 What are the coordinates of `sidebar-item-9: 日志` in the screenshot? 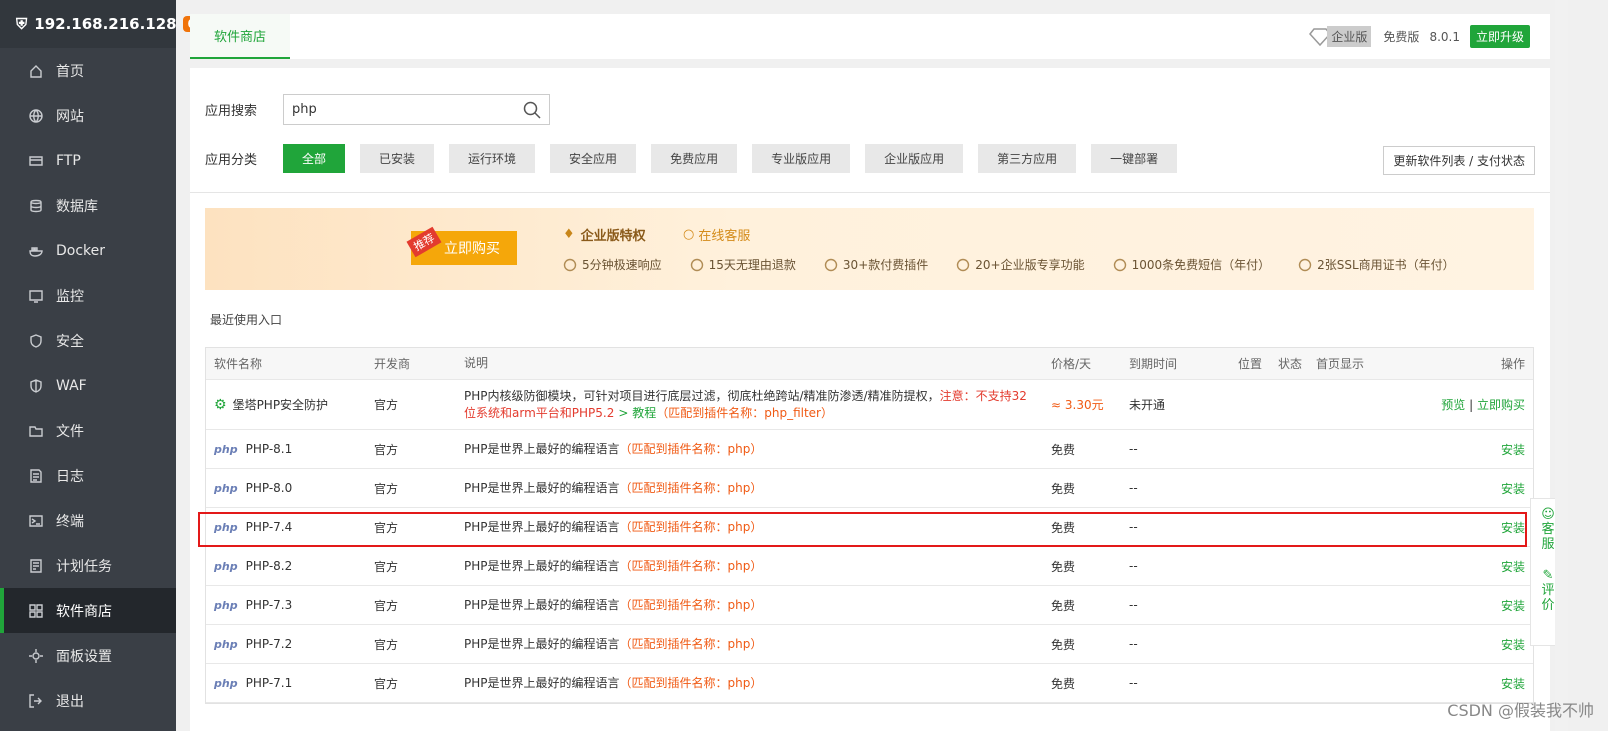 It's located at (88, 475).